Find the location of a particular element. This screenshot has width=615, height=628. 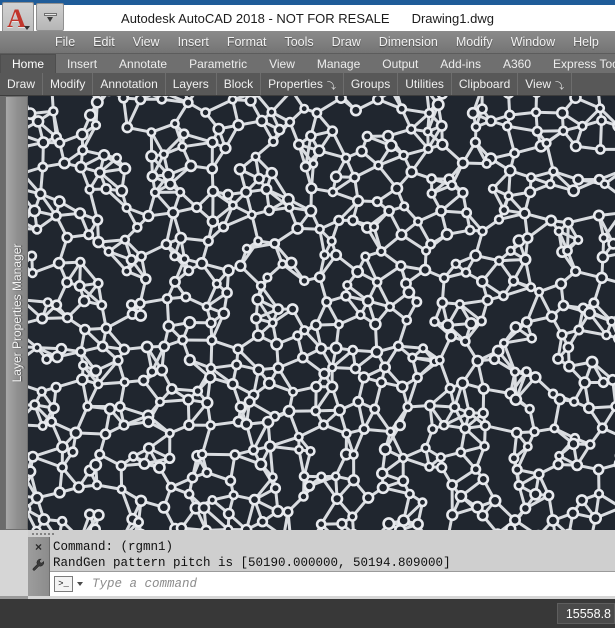

menu-item-format: Format is located at coordinates (247, 42).